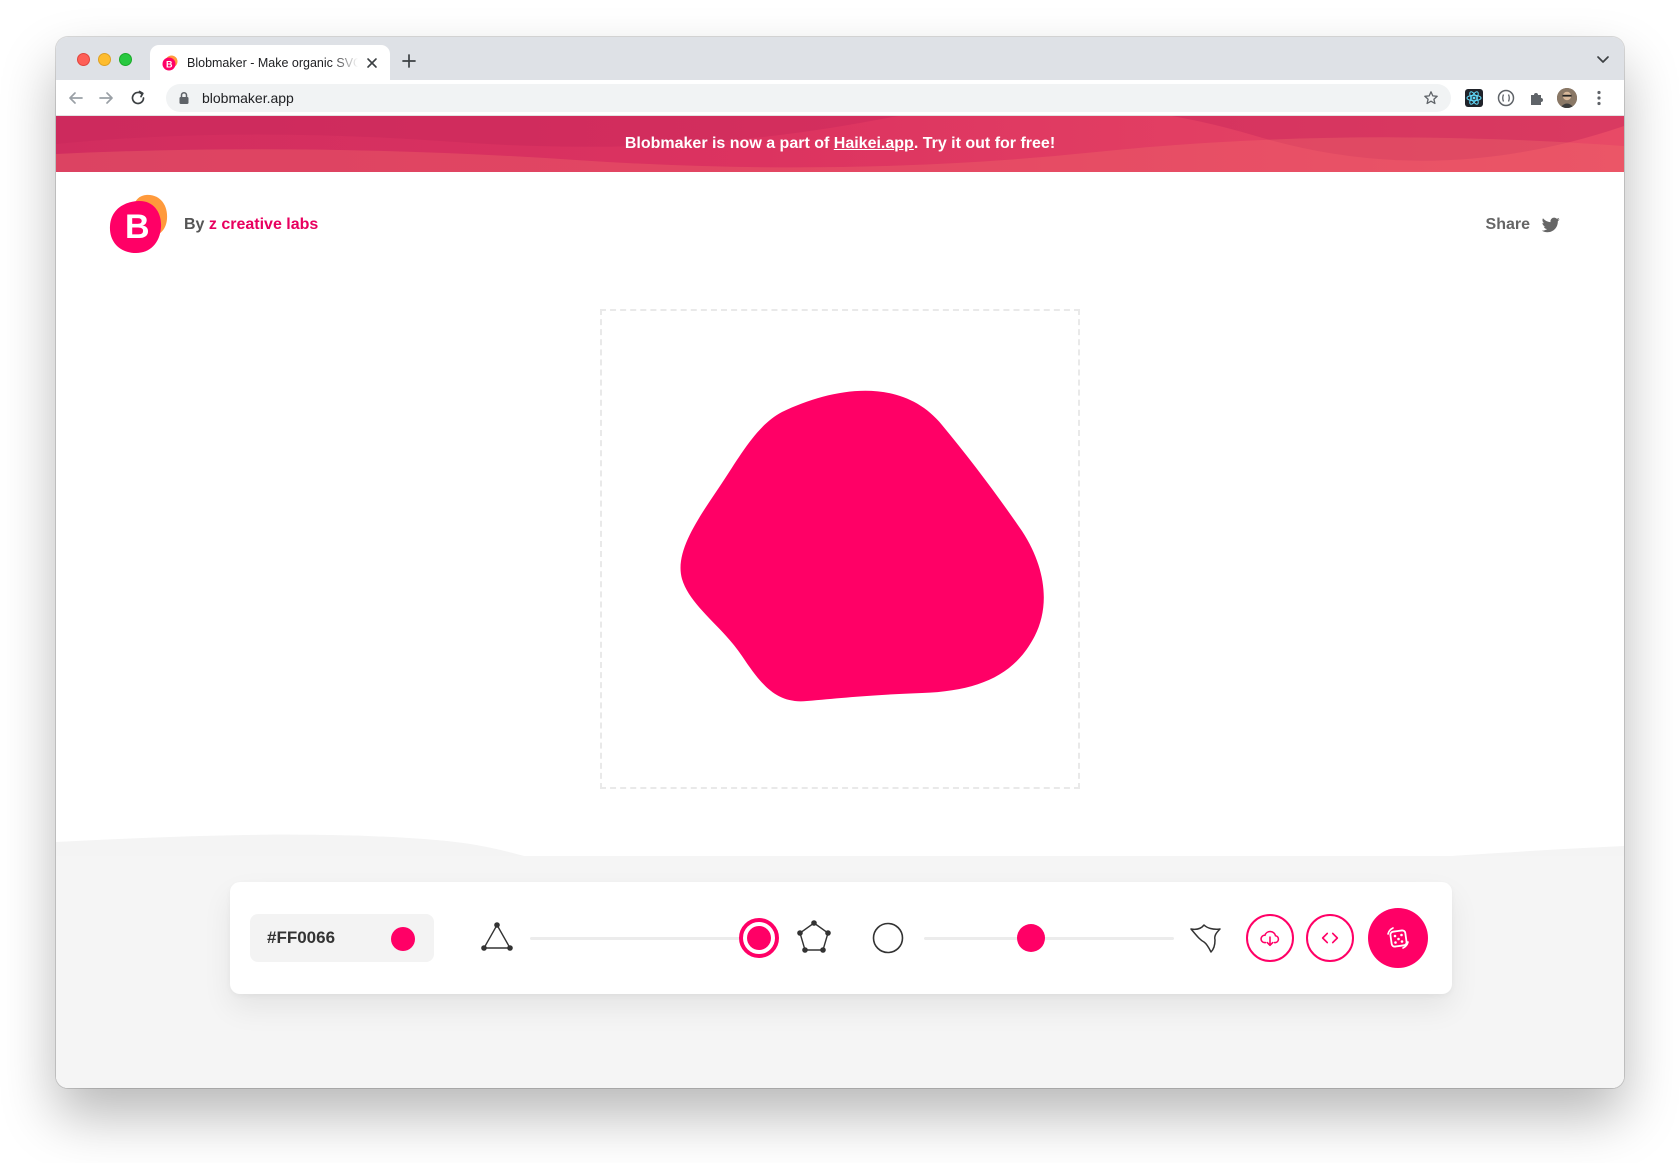 Image resolution: width=1680 pixels, height=1163 pixels. I want to click on blobmaker-favicon-icon: B, so click(170, 62).